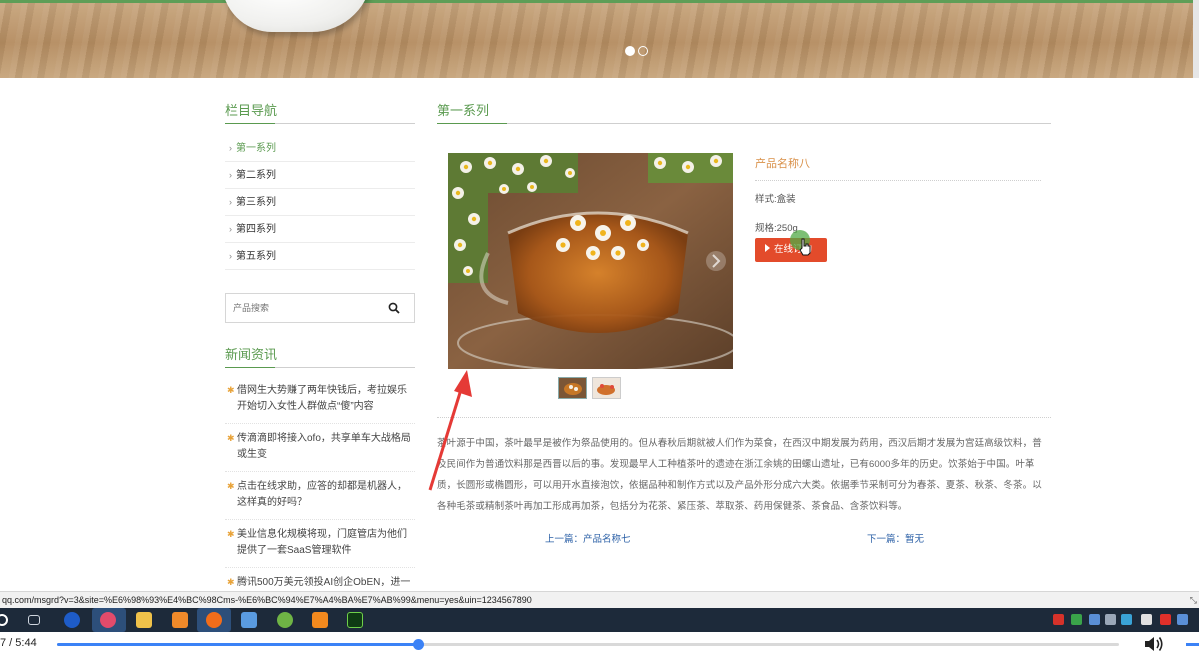 The height and width of the screenshot is (662, 1199). Describe the element at coordinates (590, 261) in the screenshot. I see `product-image` at that location.